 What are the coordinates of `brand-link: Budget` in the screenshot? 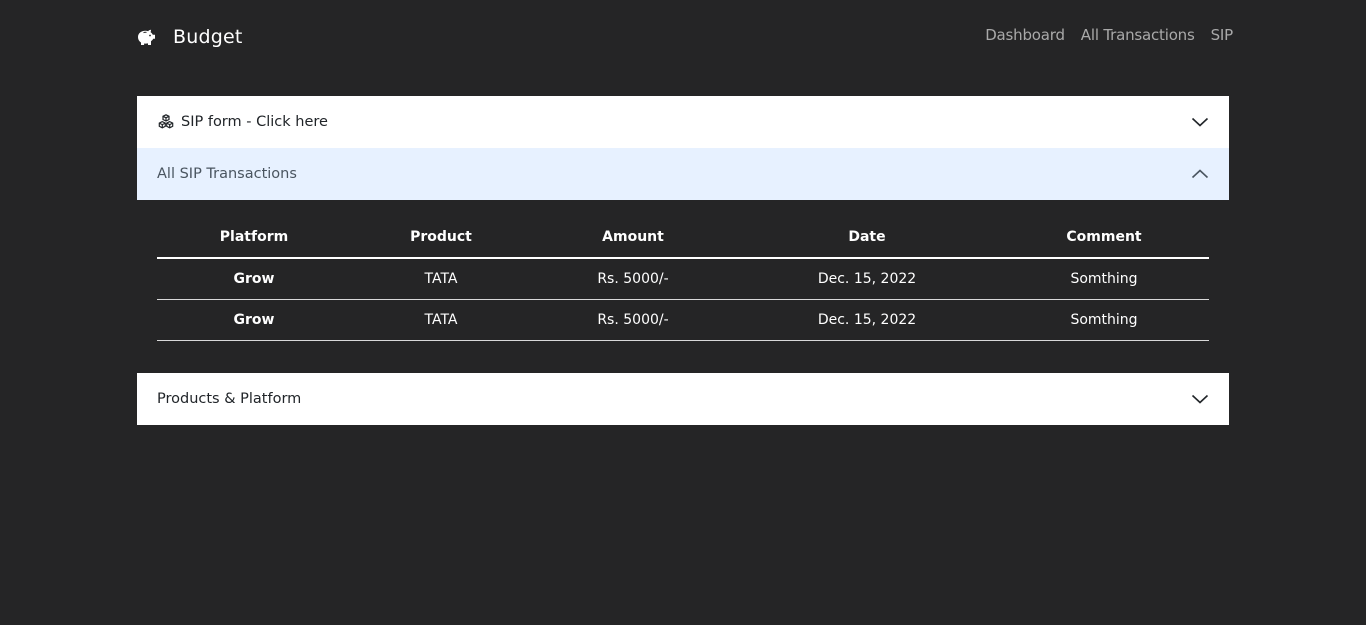 It's located at (188, 37).